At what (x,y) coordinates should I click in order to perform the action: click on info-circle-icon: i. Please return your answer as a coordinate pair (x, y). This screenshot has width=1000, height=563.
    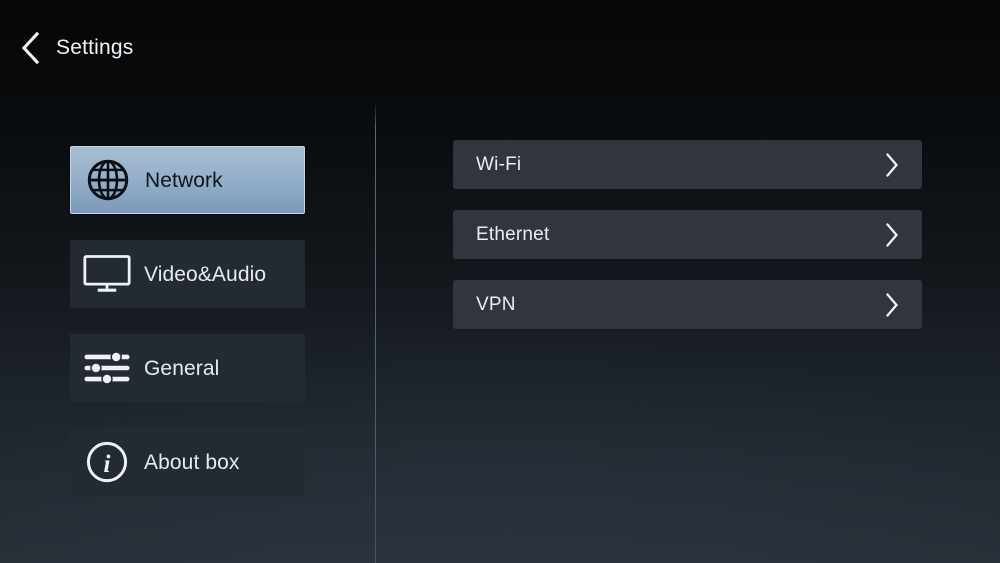
    Looking at the image, I should click on (107, 462).